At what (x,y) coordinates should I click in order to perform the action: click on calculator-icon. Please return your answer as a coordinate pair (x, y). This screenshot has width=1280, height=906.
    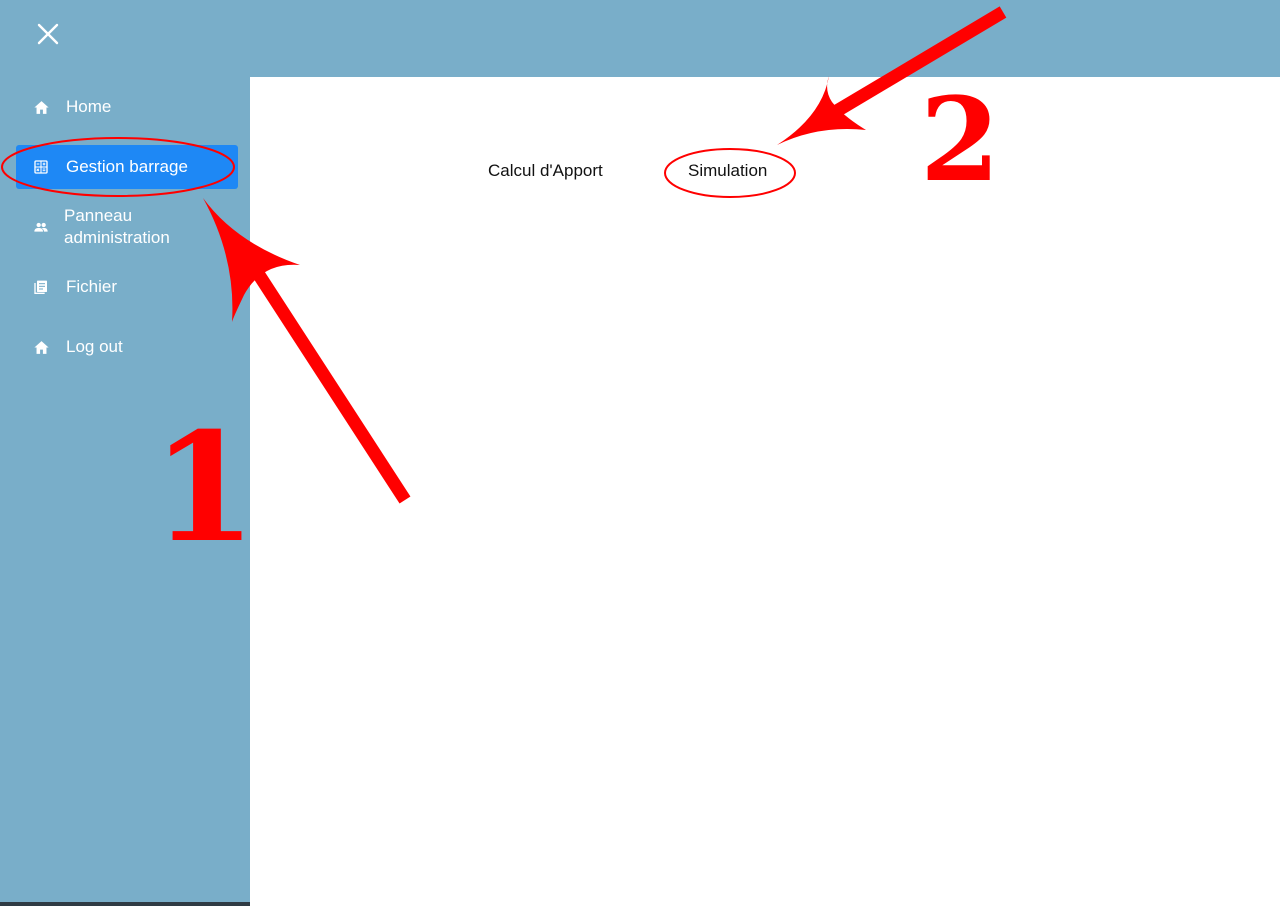
    Looking at the image, I should click on (41, 167).